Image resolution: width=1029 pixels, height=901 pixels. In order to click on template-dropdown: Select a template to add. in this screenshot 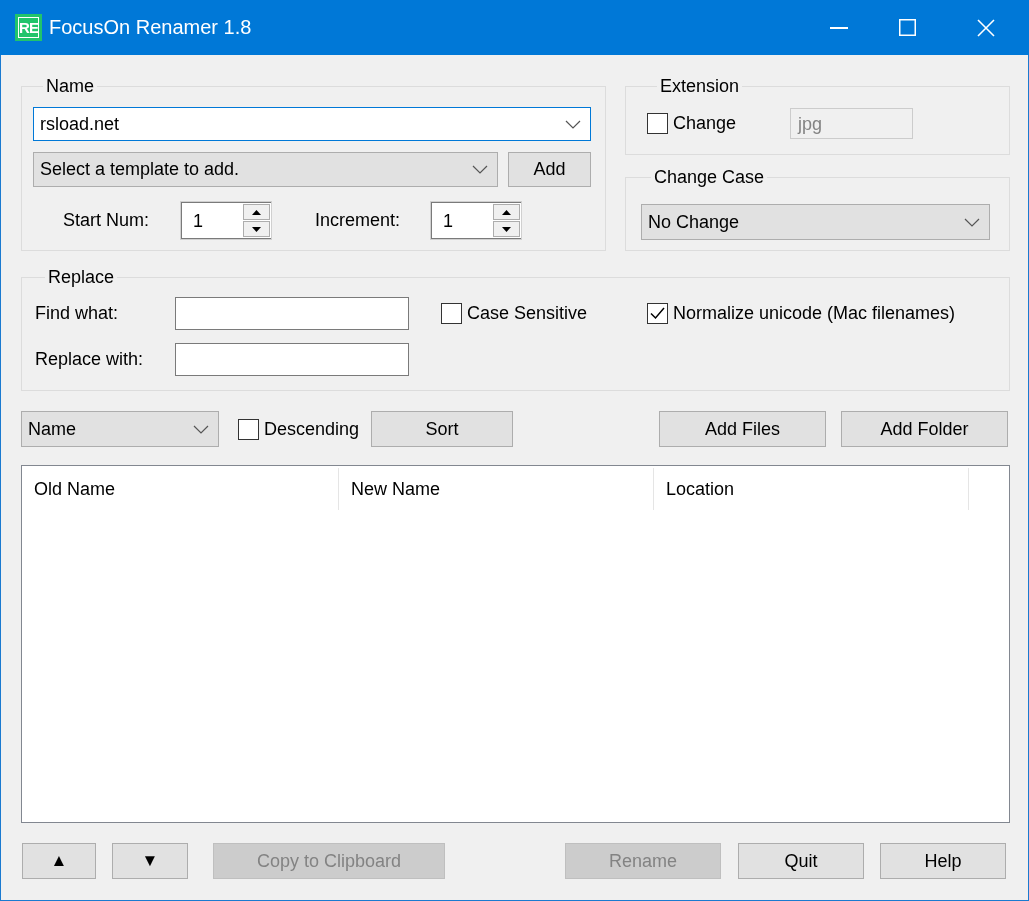, I will do `click(265, 169)`.